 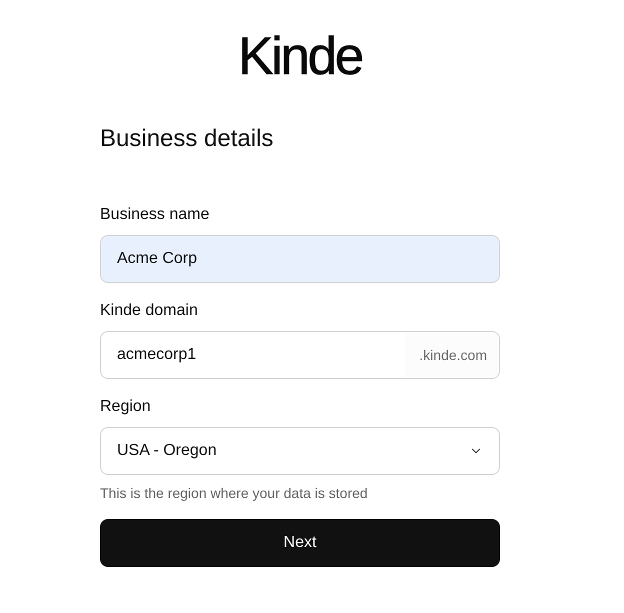 What do you see at coordinates (187, 139) in the screenshot?
I see `page-title: Business details` at bounding box center [187, 139].